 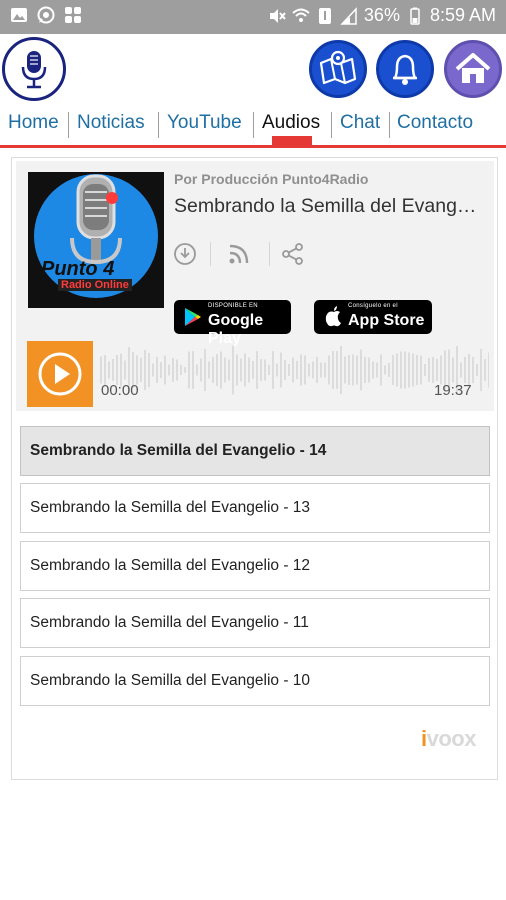 I want to click on cover-brand-text: Punto 4, so click(x=78, y=269).